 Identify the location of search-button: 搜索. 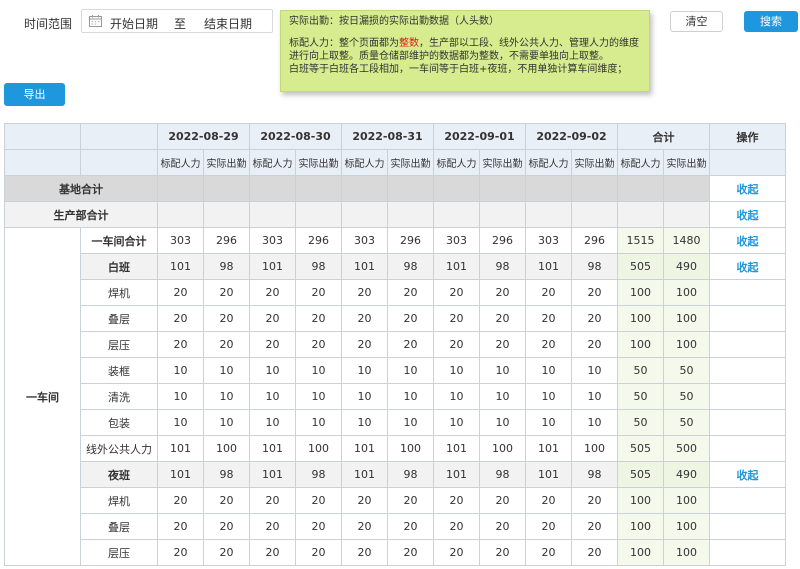
(771, 21).